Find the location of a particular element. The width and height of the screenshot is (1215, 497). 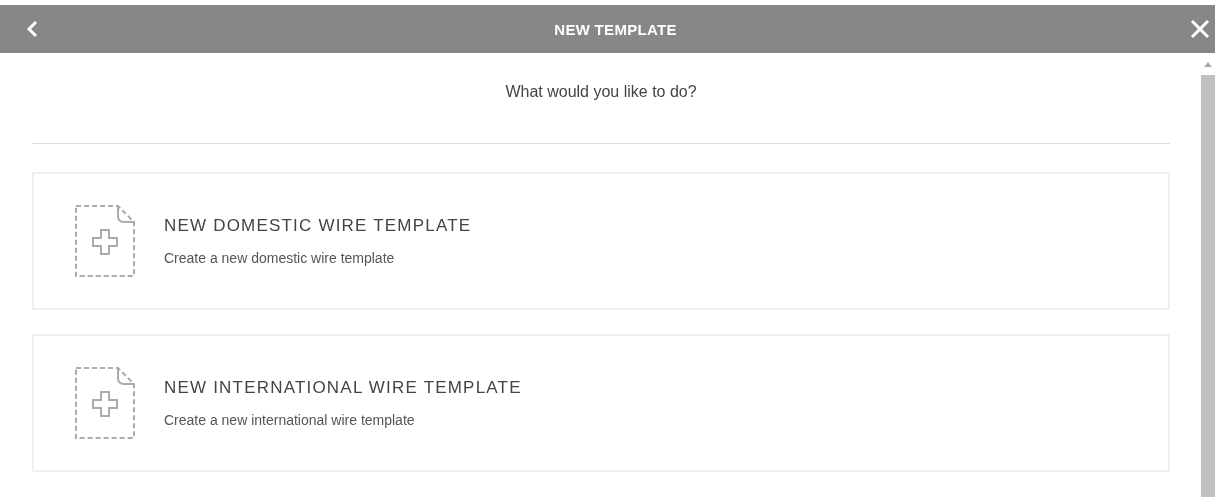

option-description: Create a new international wire template is located at coordinates (290, 420).